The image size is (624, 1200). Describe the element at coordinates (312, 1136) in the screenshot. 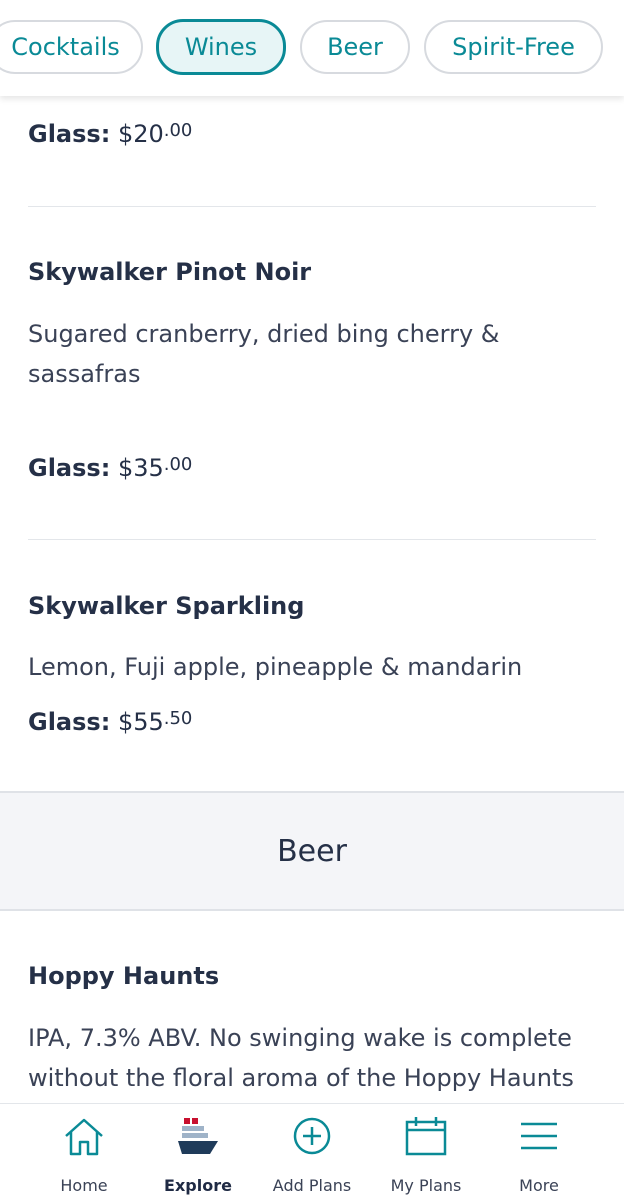

I see `add-plus-icon` at that location.